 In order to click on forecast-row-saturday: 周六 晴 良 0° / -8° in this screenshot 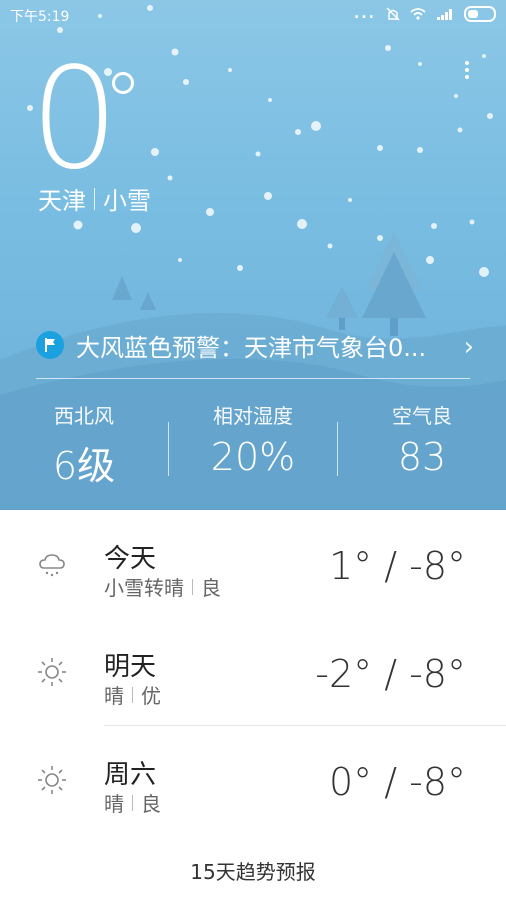, I will do `click(253, 780)`.